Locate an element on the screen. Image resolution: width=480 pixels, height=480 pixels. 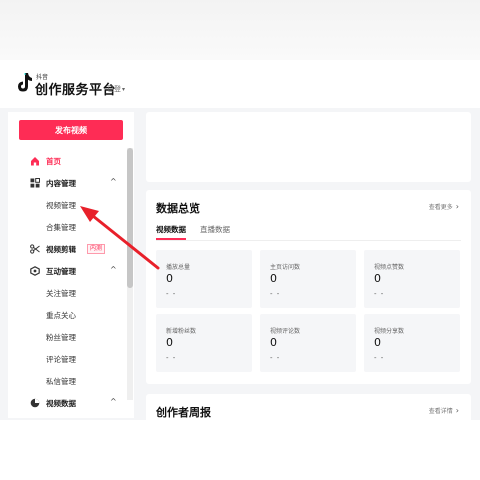
beta-badge: 内测 is located at coordinates (96, 249).